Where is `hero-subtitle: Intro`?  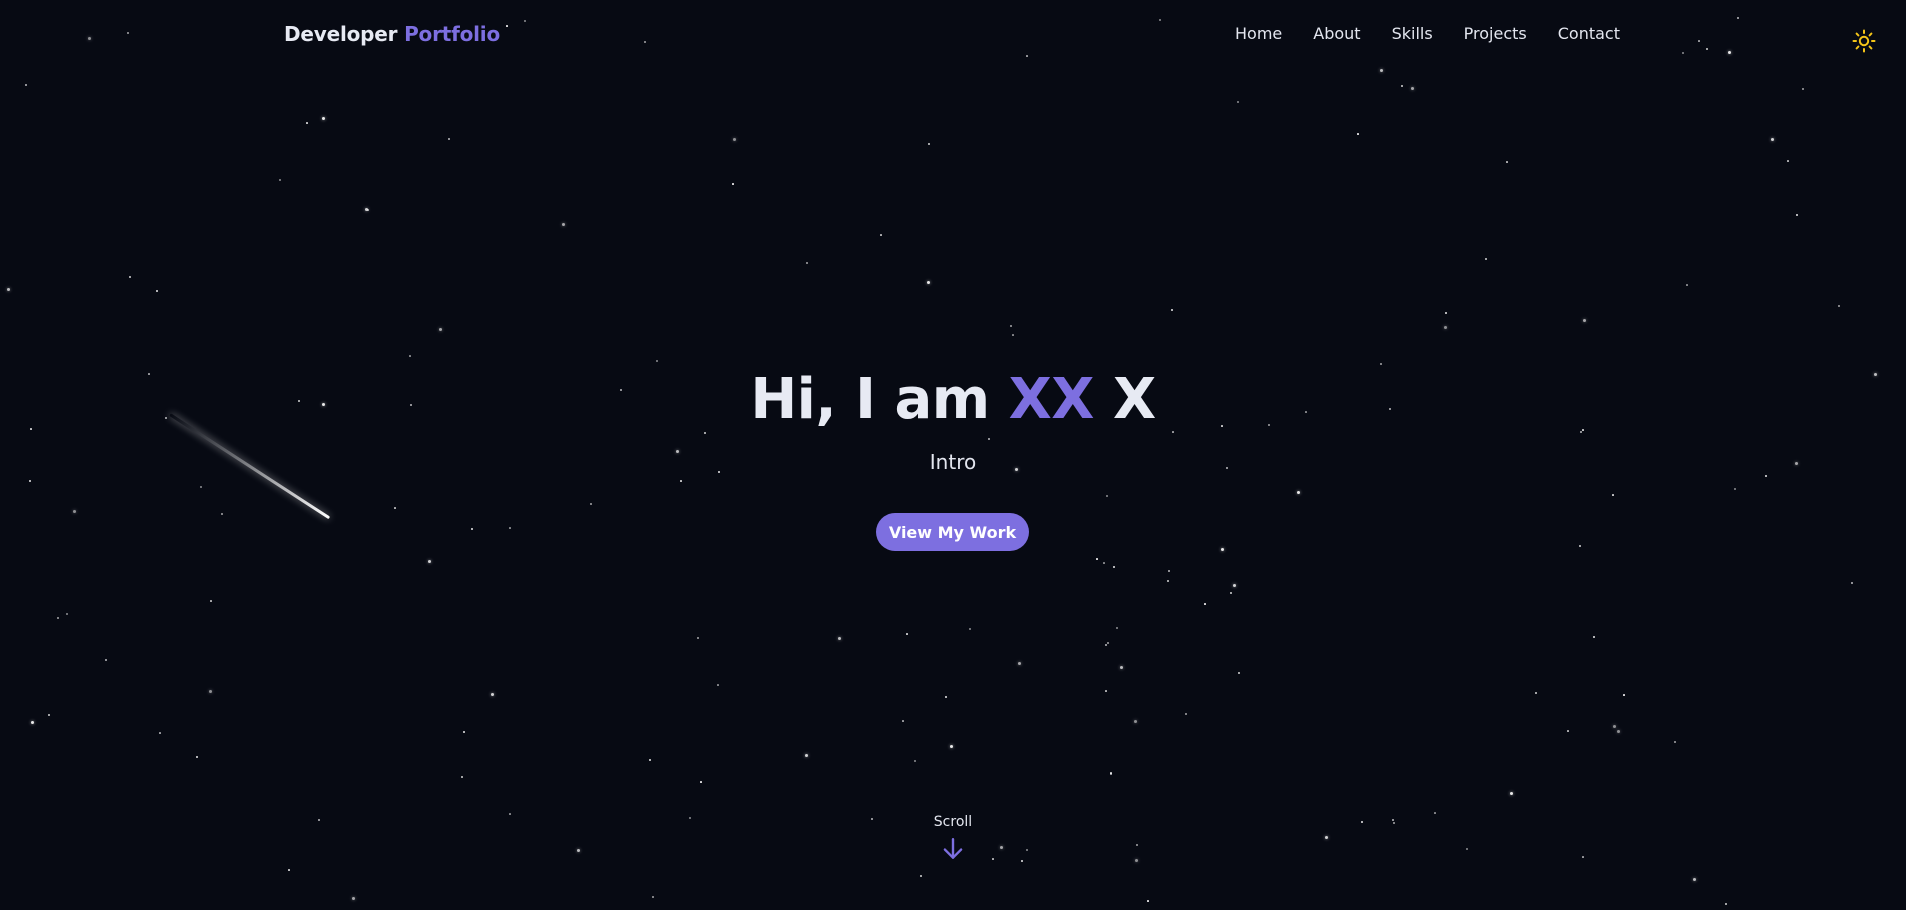 hero-subtitle: Intro is located at coordinates (953, 462).